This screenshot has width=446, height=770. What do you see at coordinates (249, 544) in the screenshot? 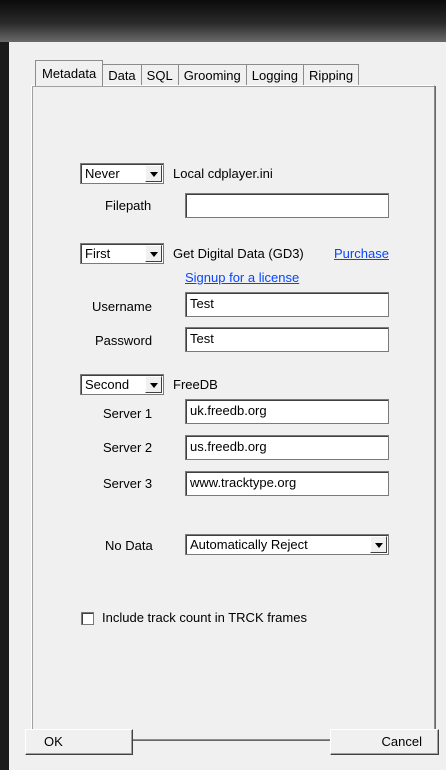
I see `no-data-value: Automatically Reject` at bounding box center [249, 544].